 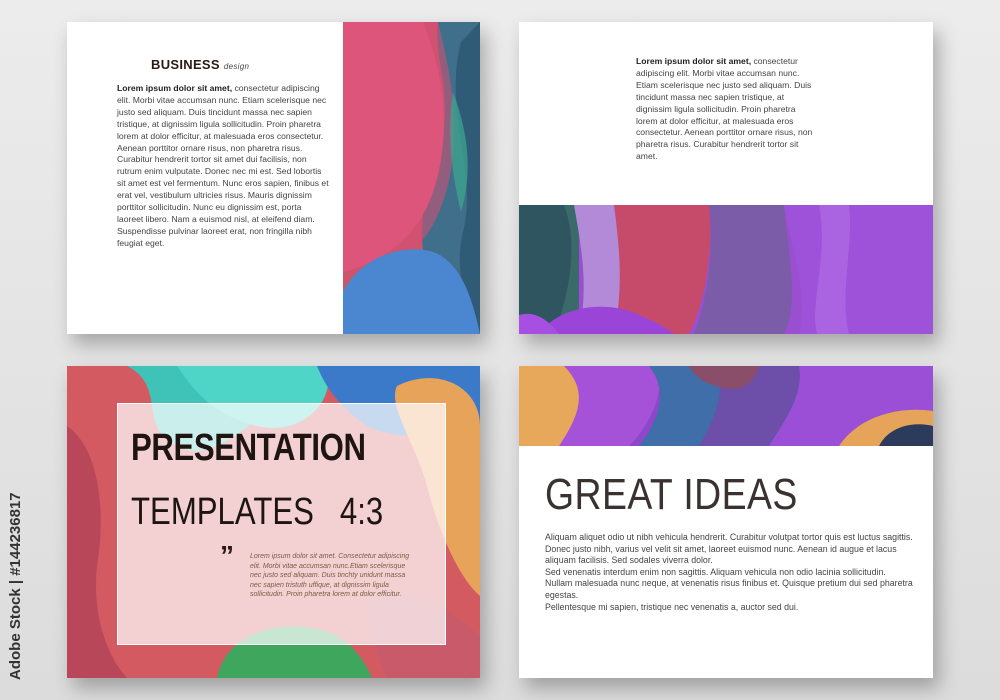 I want to click on title-suffix: design, so click(x=236, y=66).